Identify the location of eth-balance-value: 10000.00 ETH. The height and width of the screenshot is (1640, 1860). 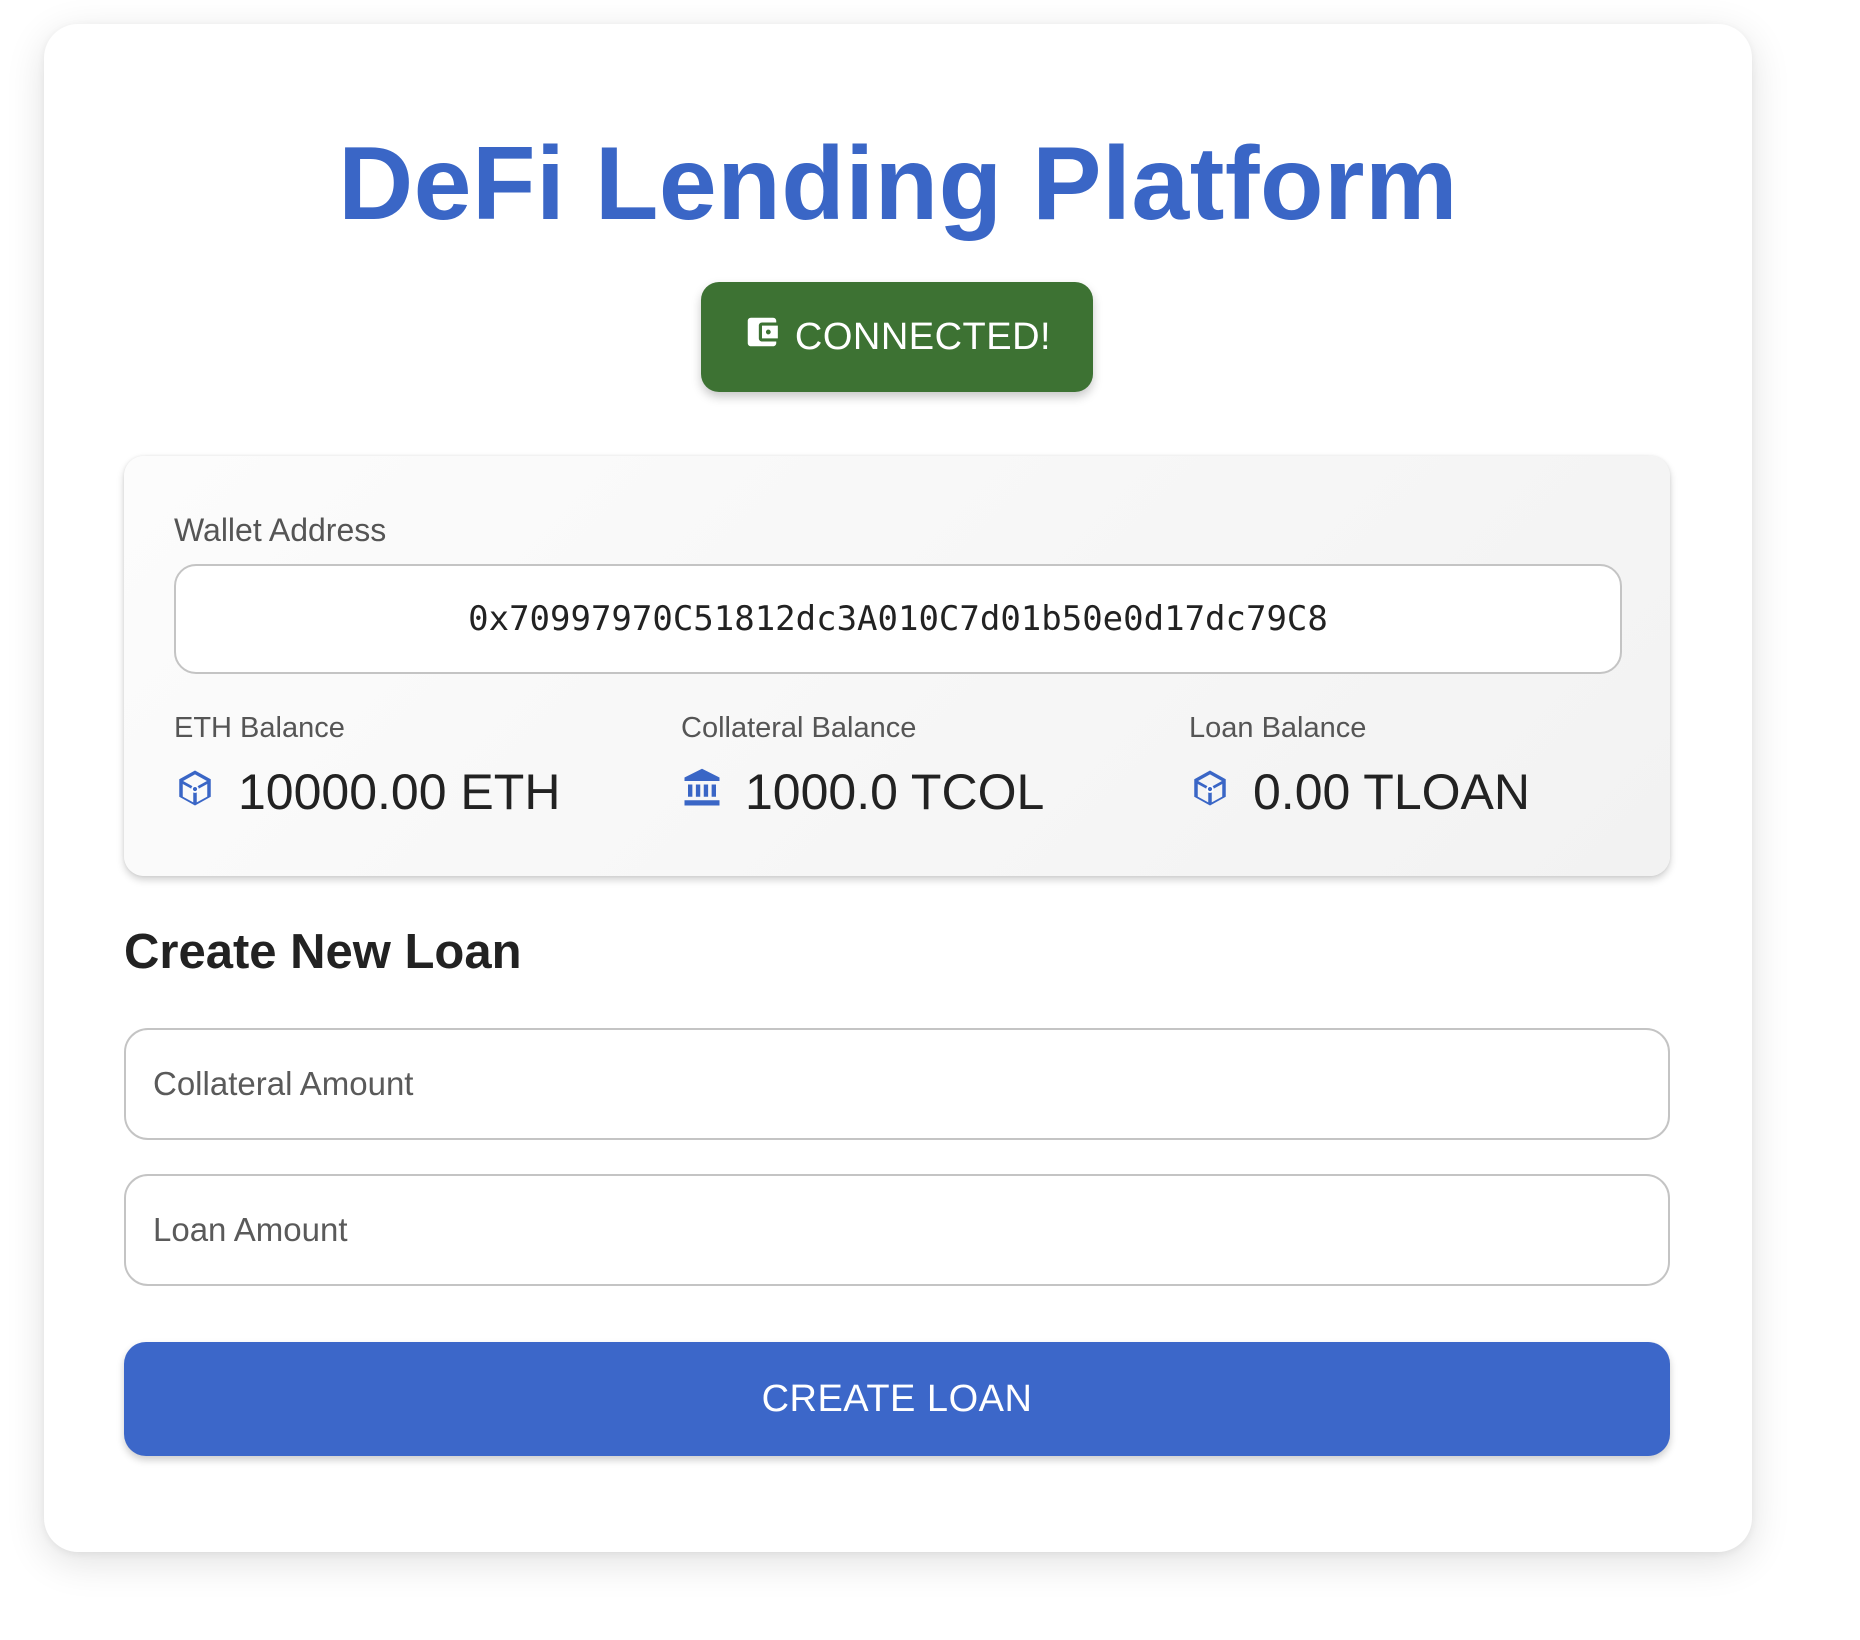
(399, 792).